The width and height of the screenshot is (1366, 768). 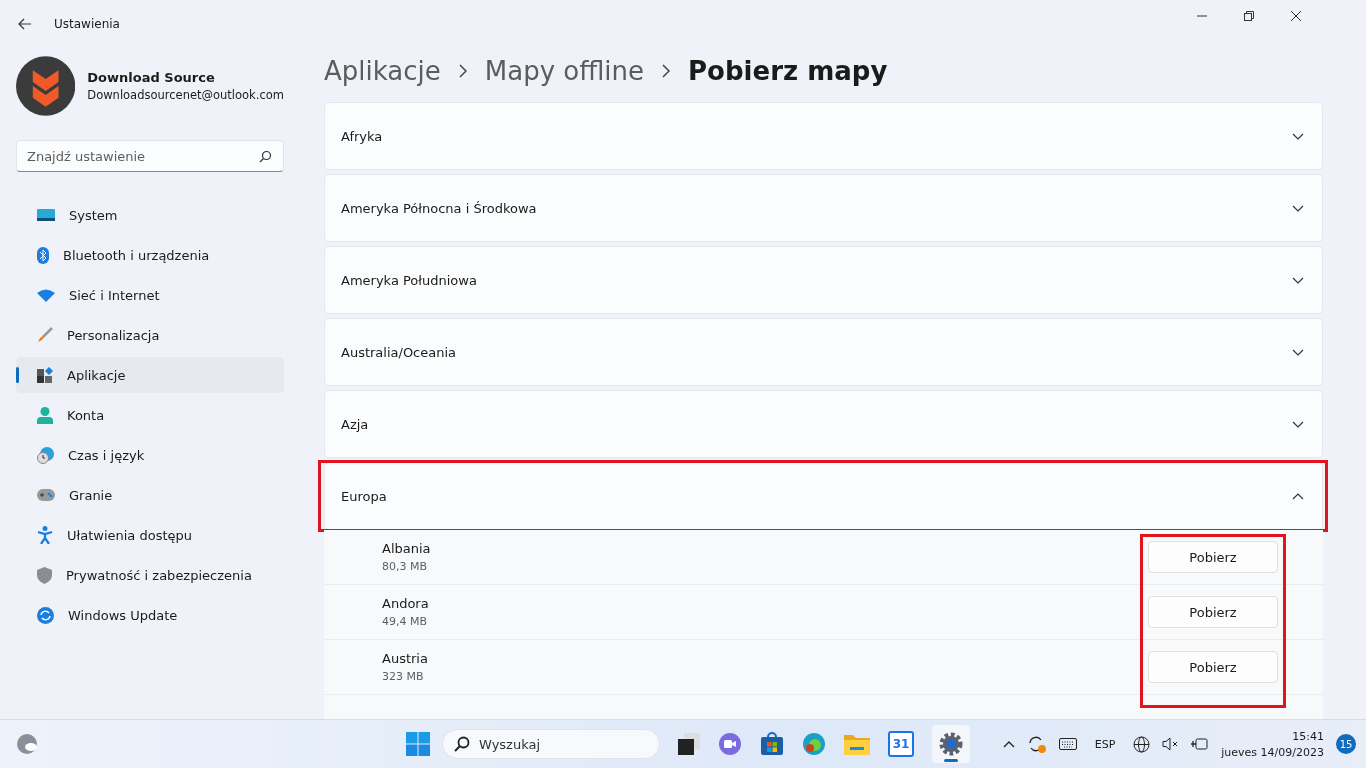 What do you see at coordinates (788, 71) in the screenshot?
I see `breadcrumb-item: Pobierz mapy` at bounding box center [788, 71].